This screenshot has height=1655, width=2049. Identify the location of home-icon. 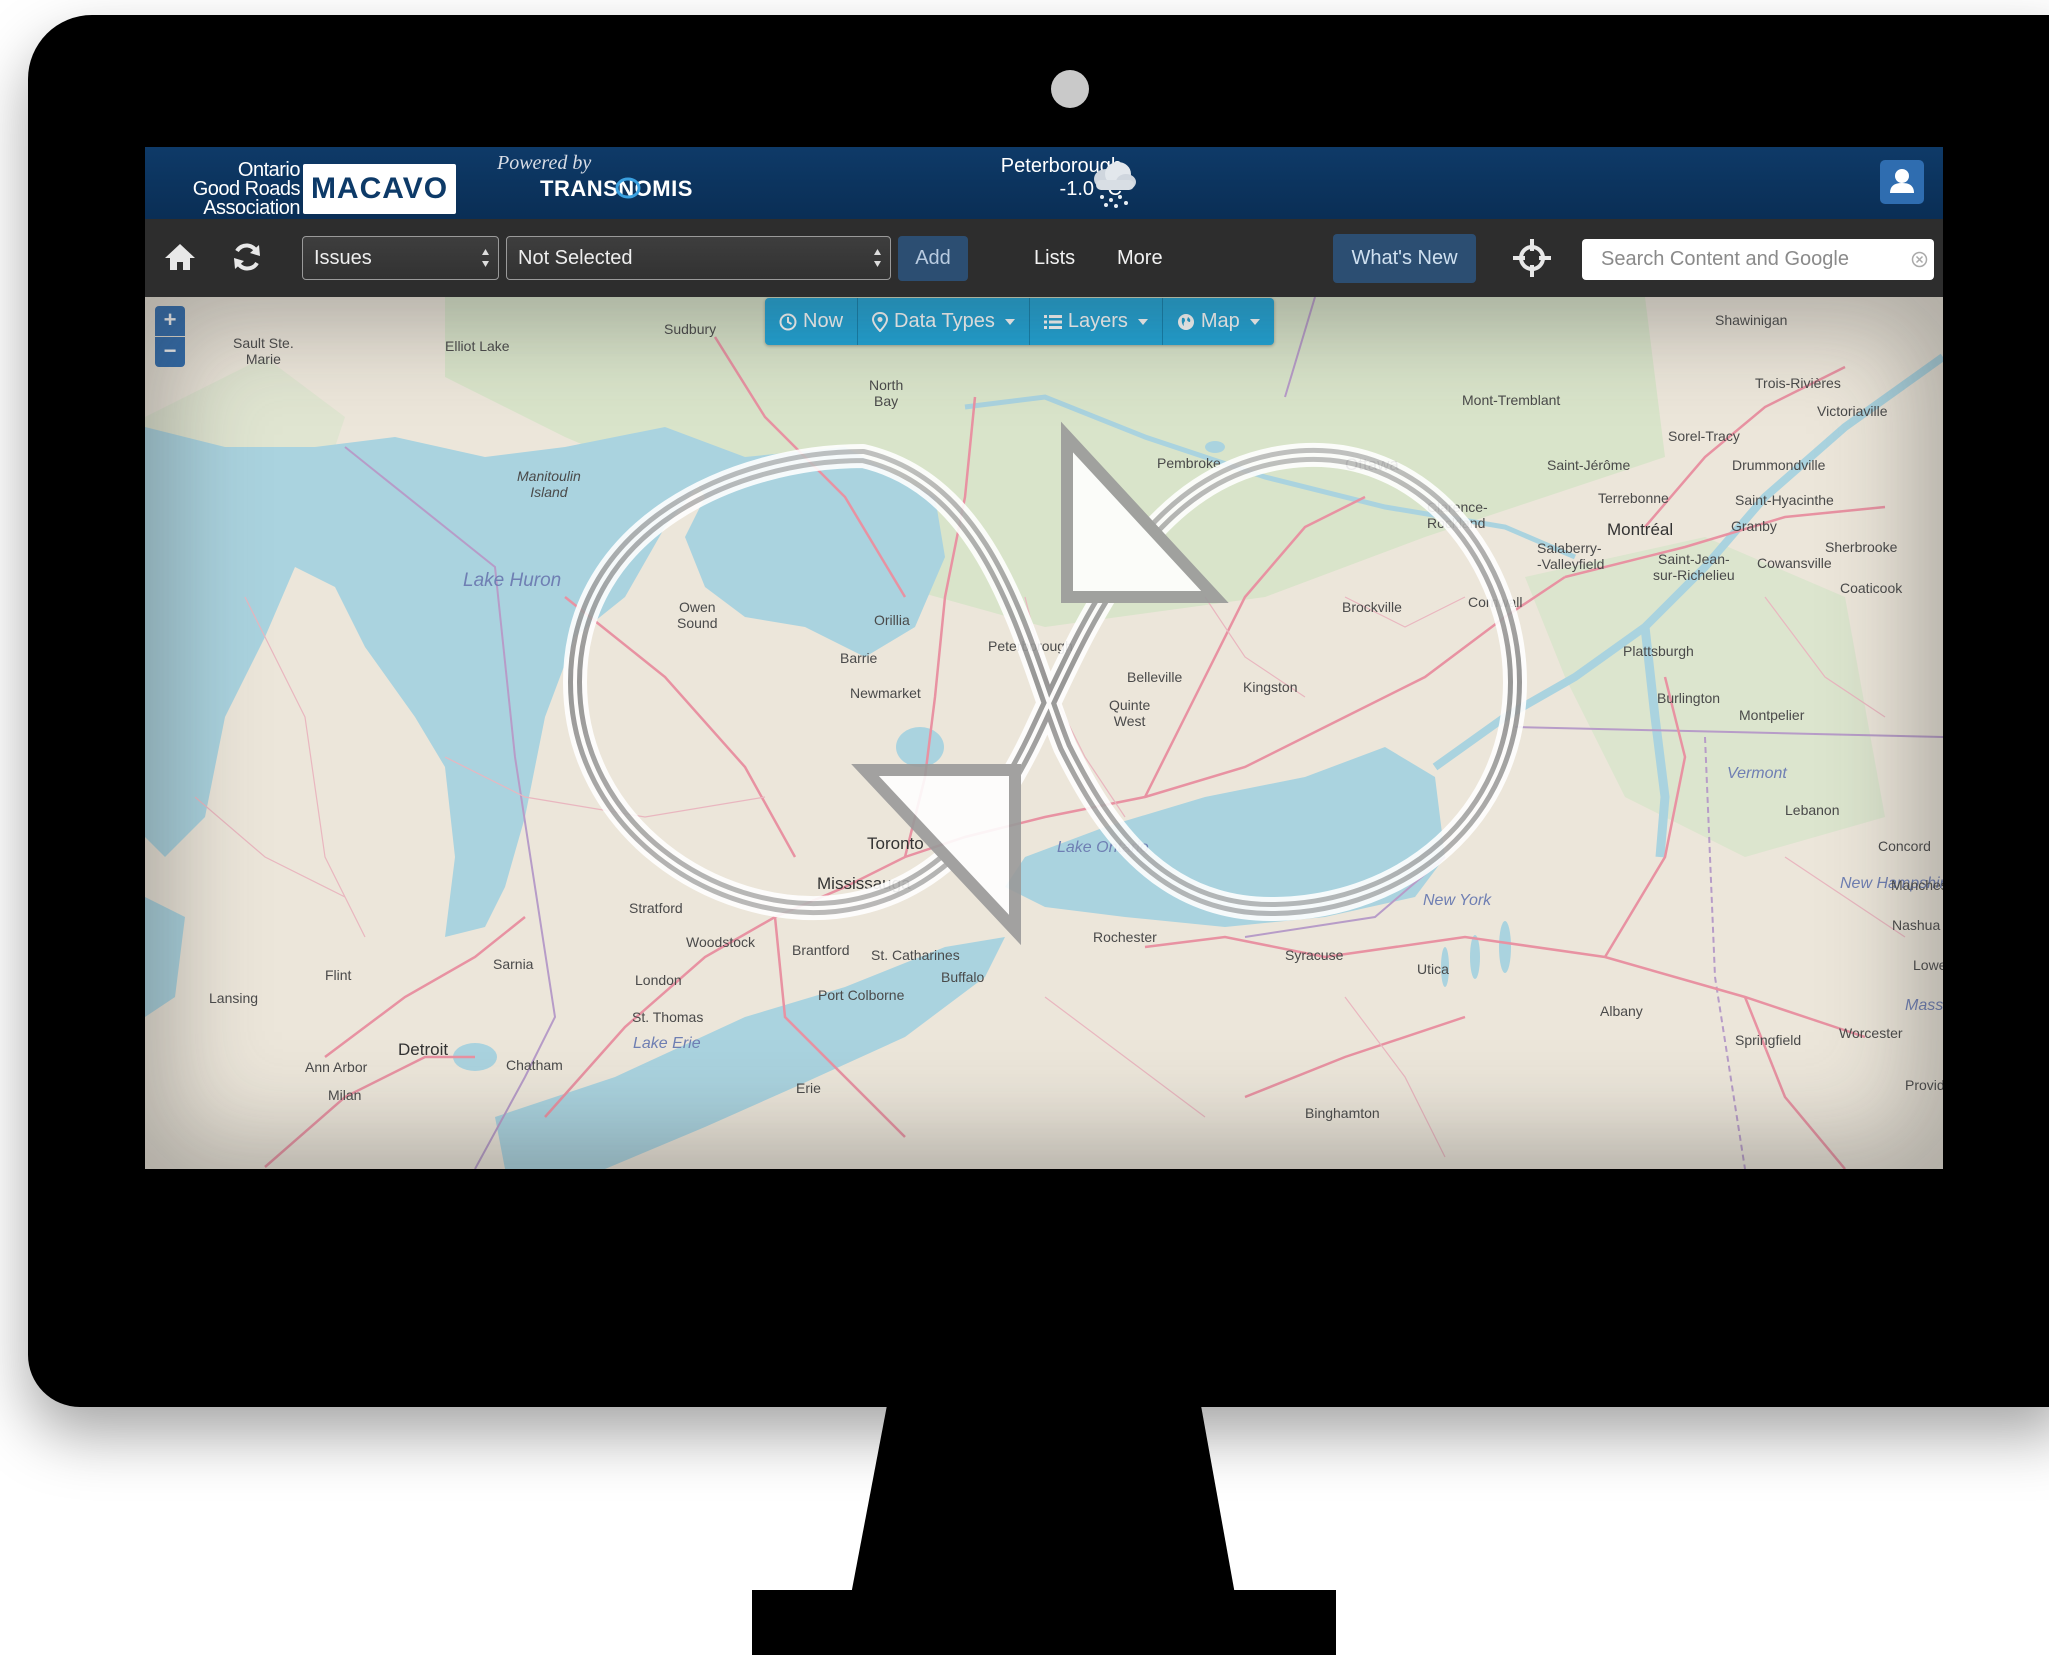
(180, 257).